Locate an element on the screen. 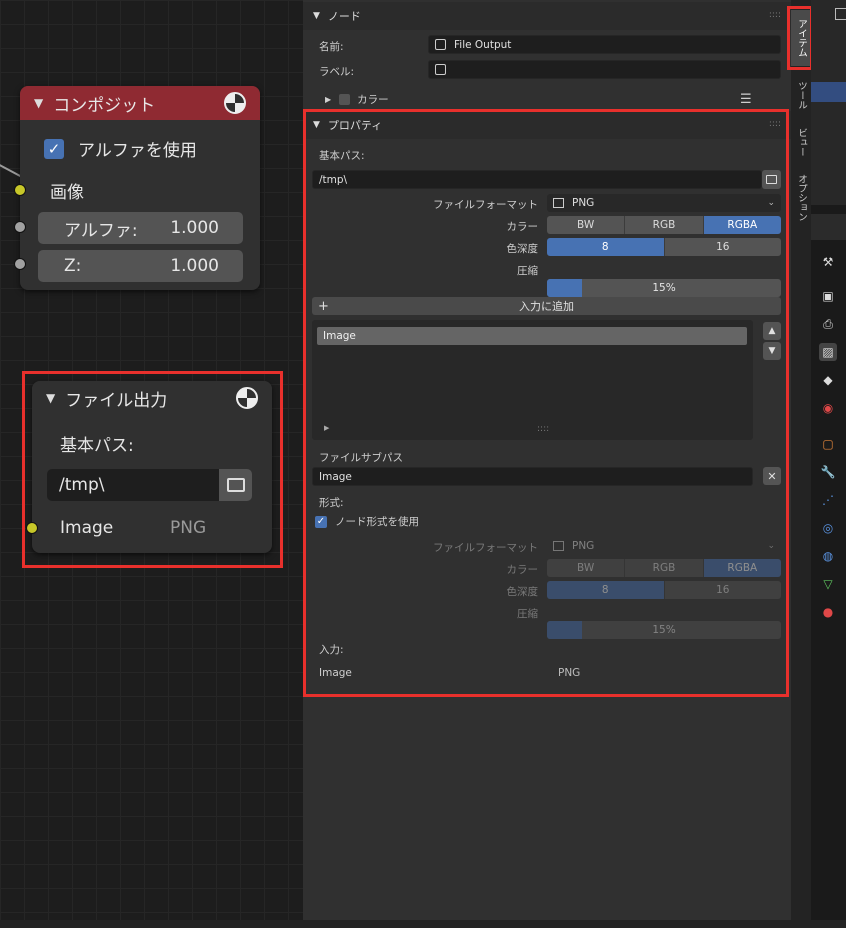  sub-color-rgba-option: RGBA is located at coordinates (742, 568).